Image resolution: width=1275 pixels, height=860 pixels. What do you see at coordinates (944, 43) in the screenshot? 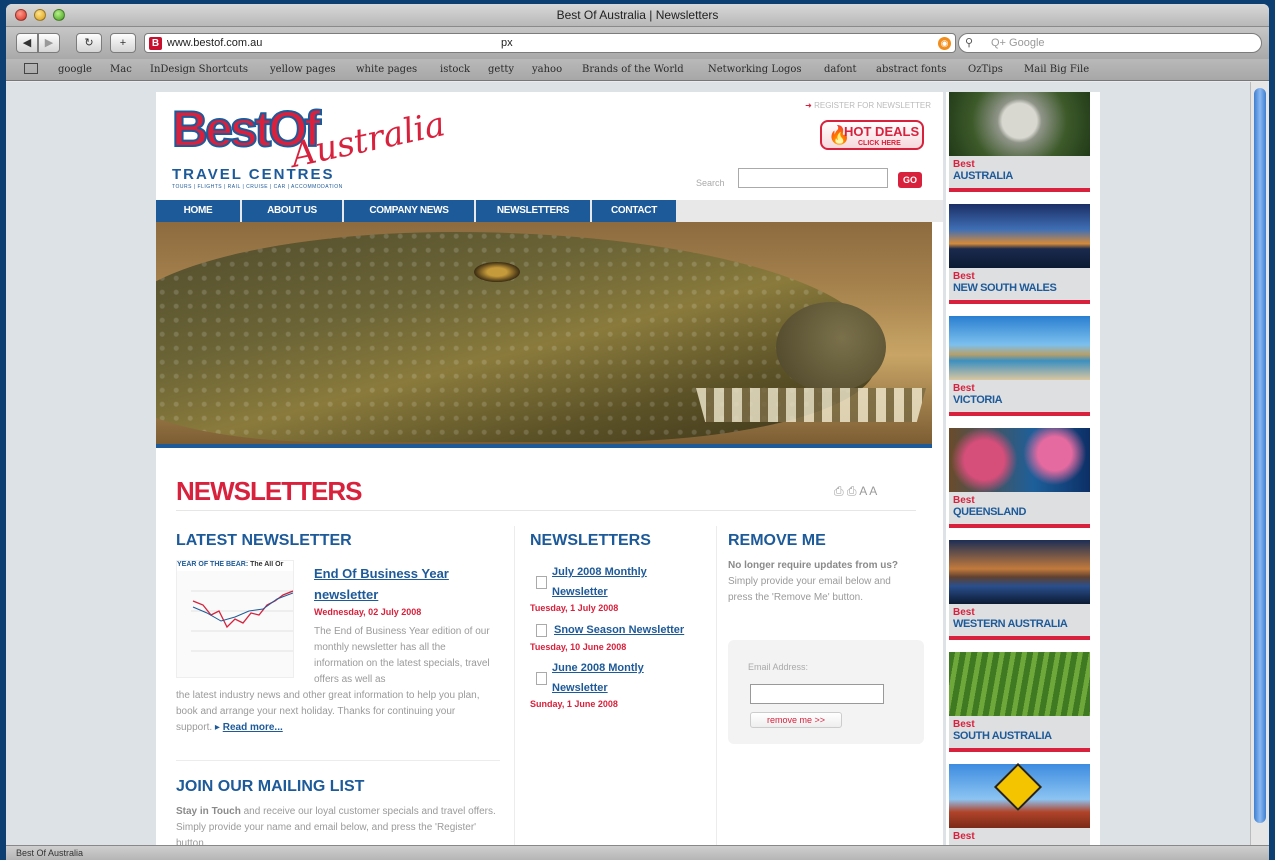
I see `rss-icon: ◉` at bounding box center [944, 43].